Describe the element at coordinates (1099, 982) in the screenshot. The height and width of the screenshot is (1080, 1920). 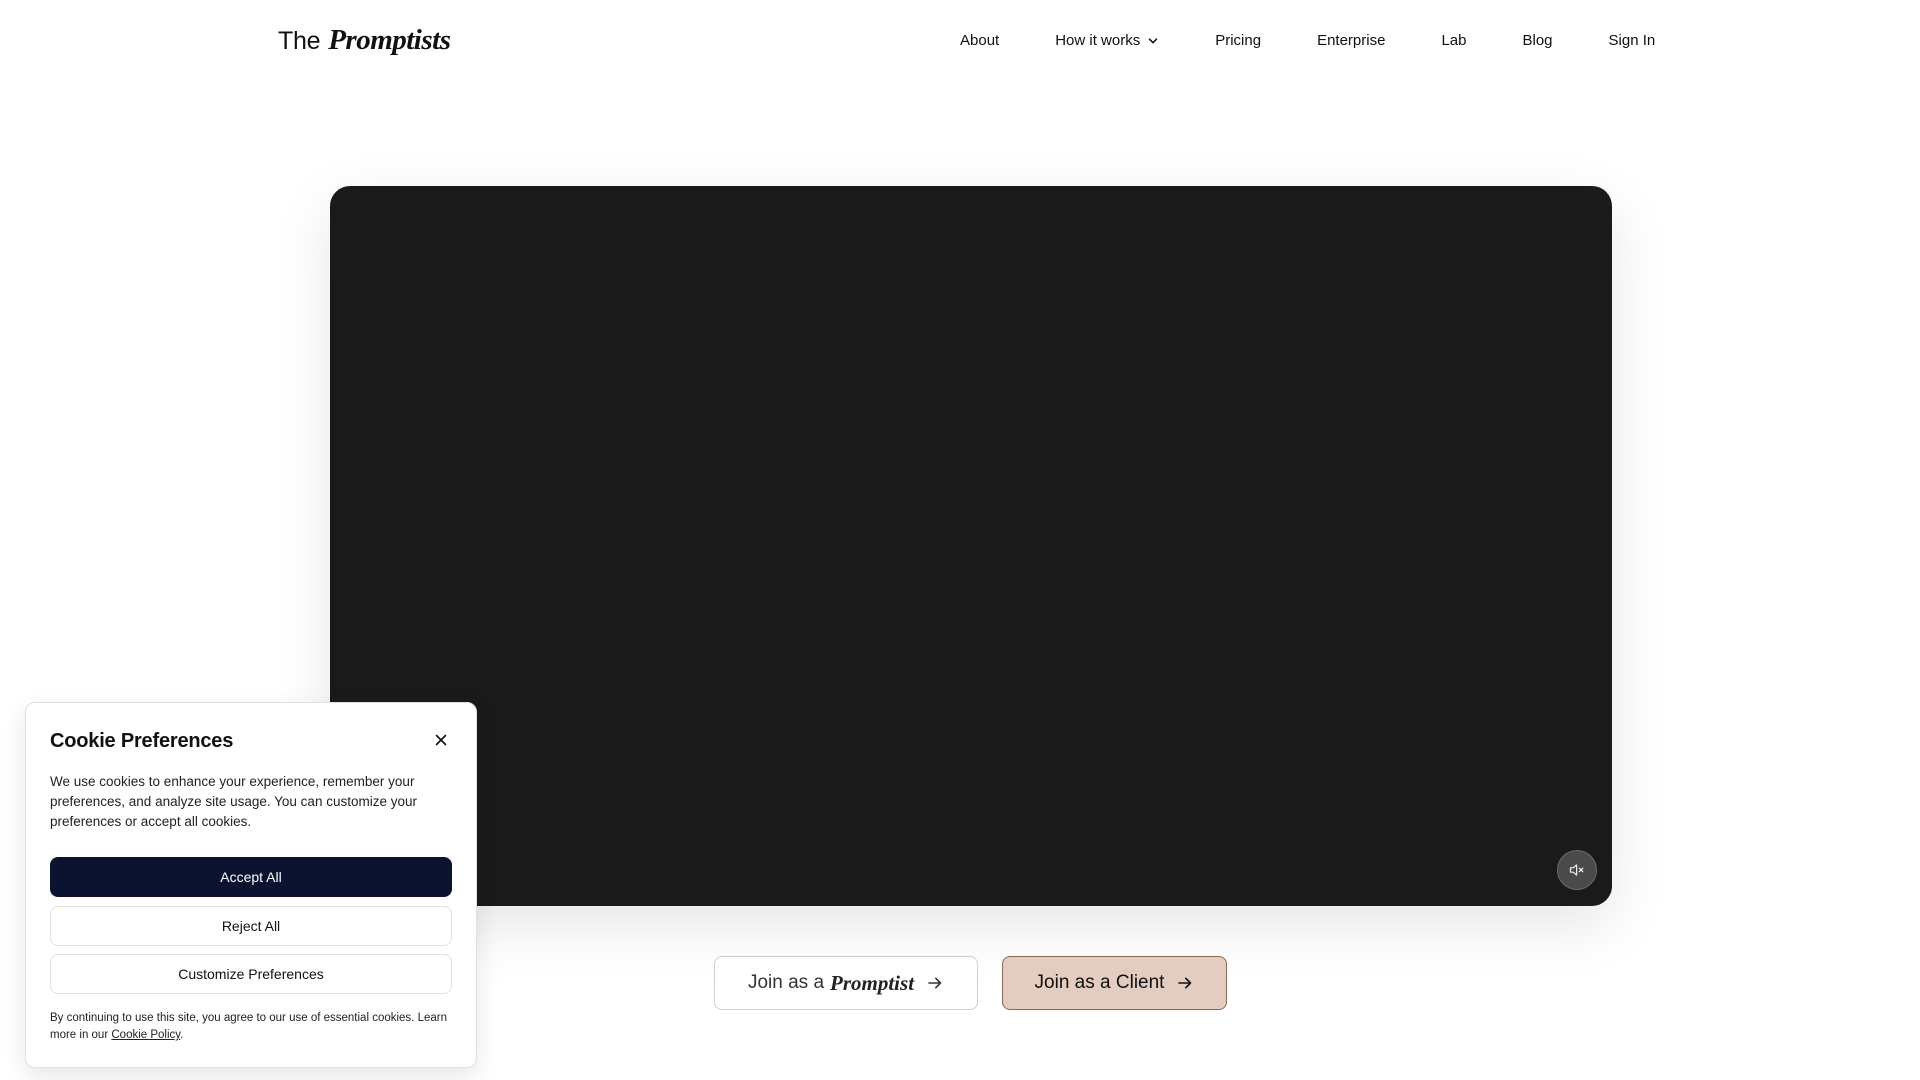
I see `join-client-label: Join as a Client` at that location.